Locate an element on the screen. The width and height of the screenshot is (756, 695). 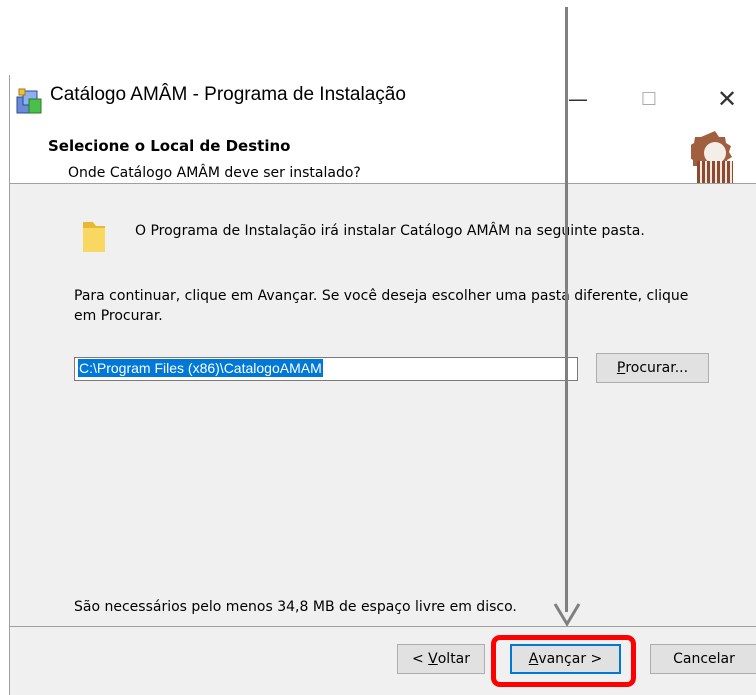
annotation-arrow-line is located at coordinates (566, 309).